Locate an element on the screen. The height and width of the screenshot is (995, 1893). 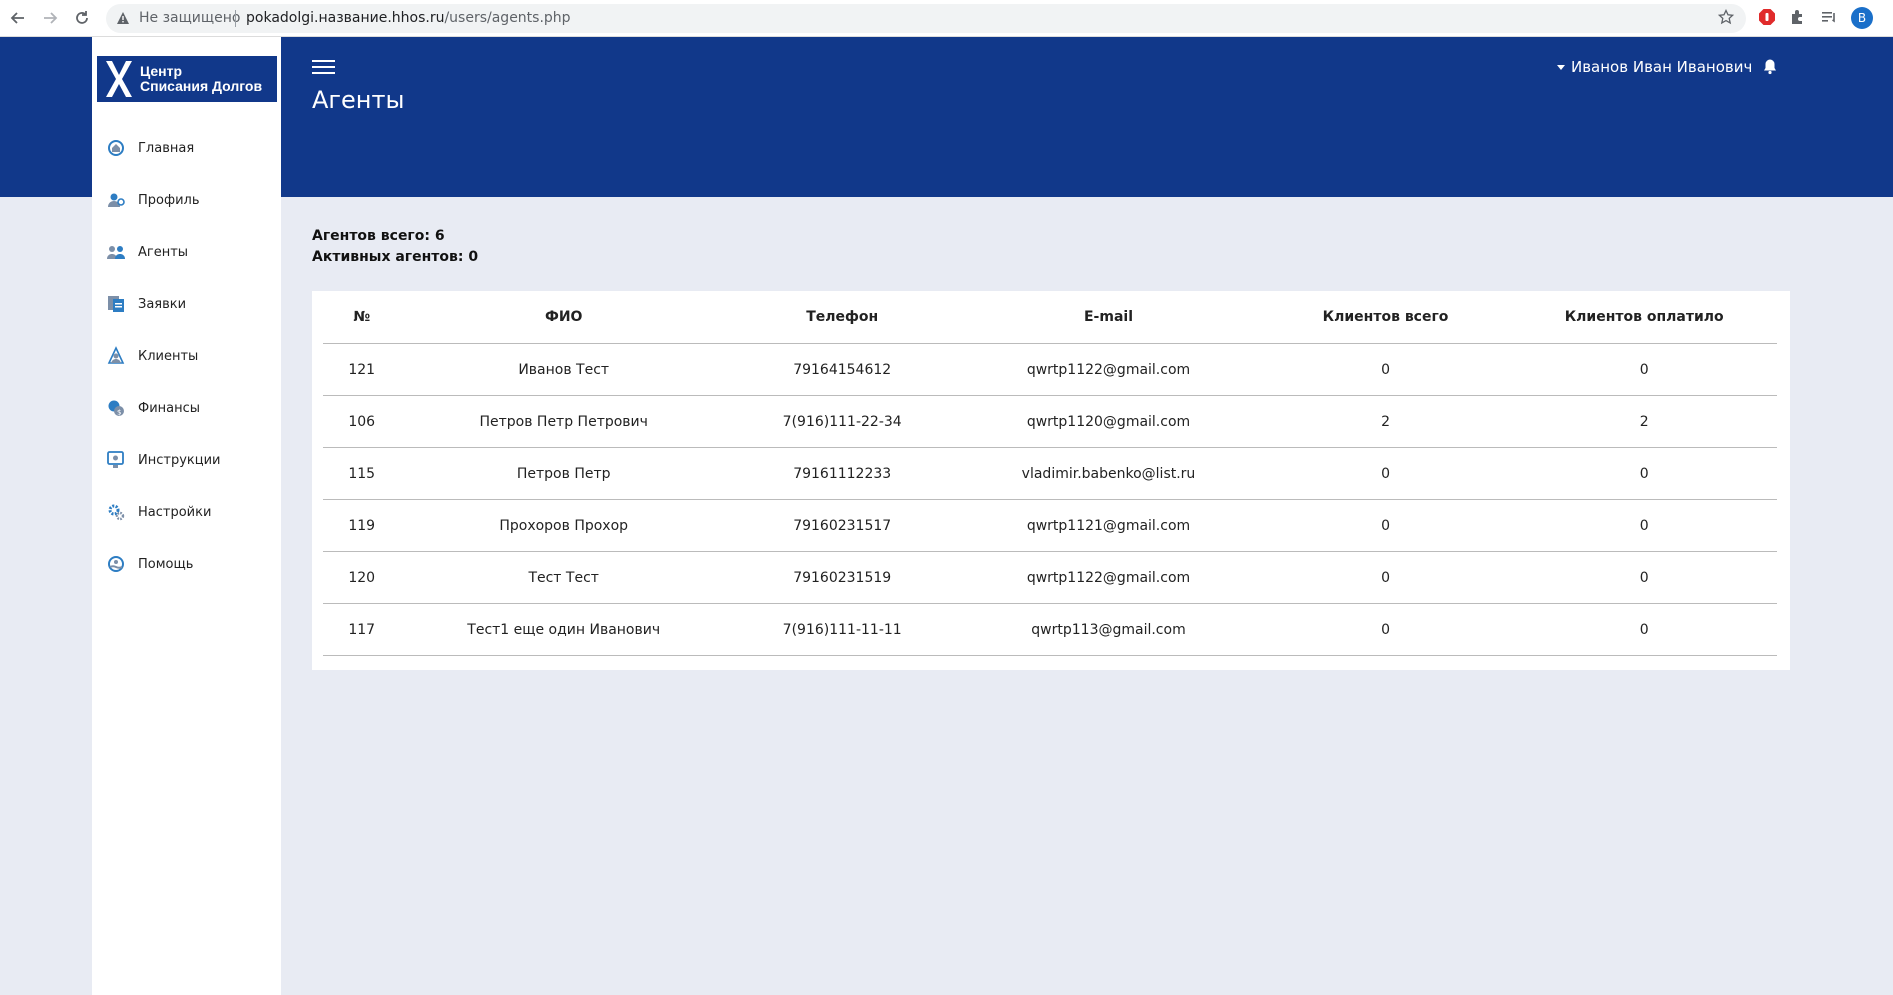
warning-icon is located at coordinates (123, 19).